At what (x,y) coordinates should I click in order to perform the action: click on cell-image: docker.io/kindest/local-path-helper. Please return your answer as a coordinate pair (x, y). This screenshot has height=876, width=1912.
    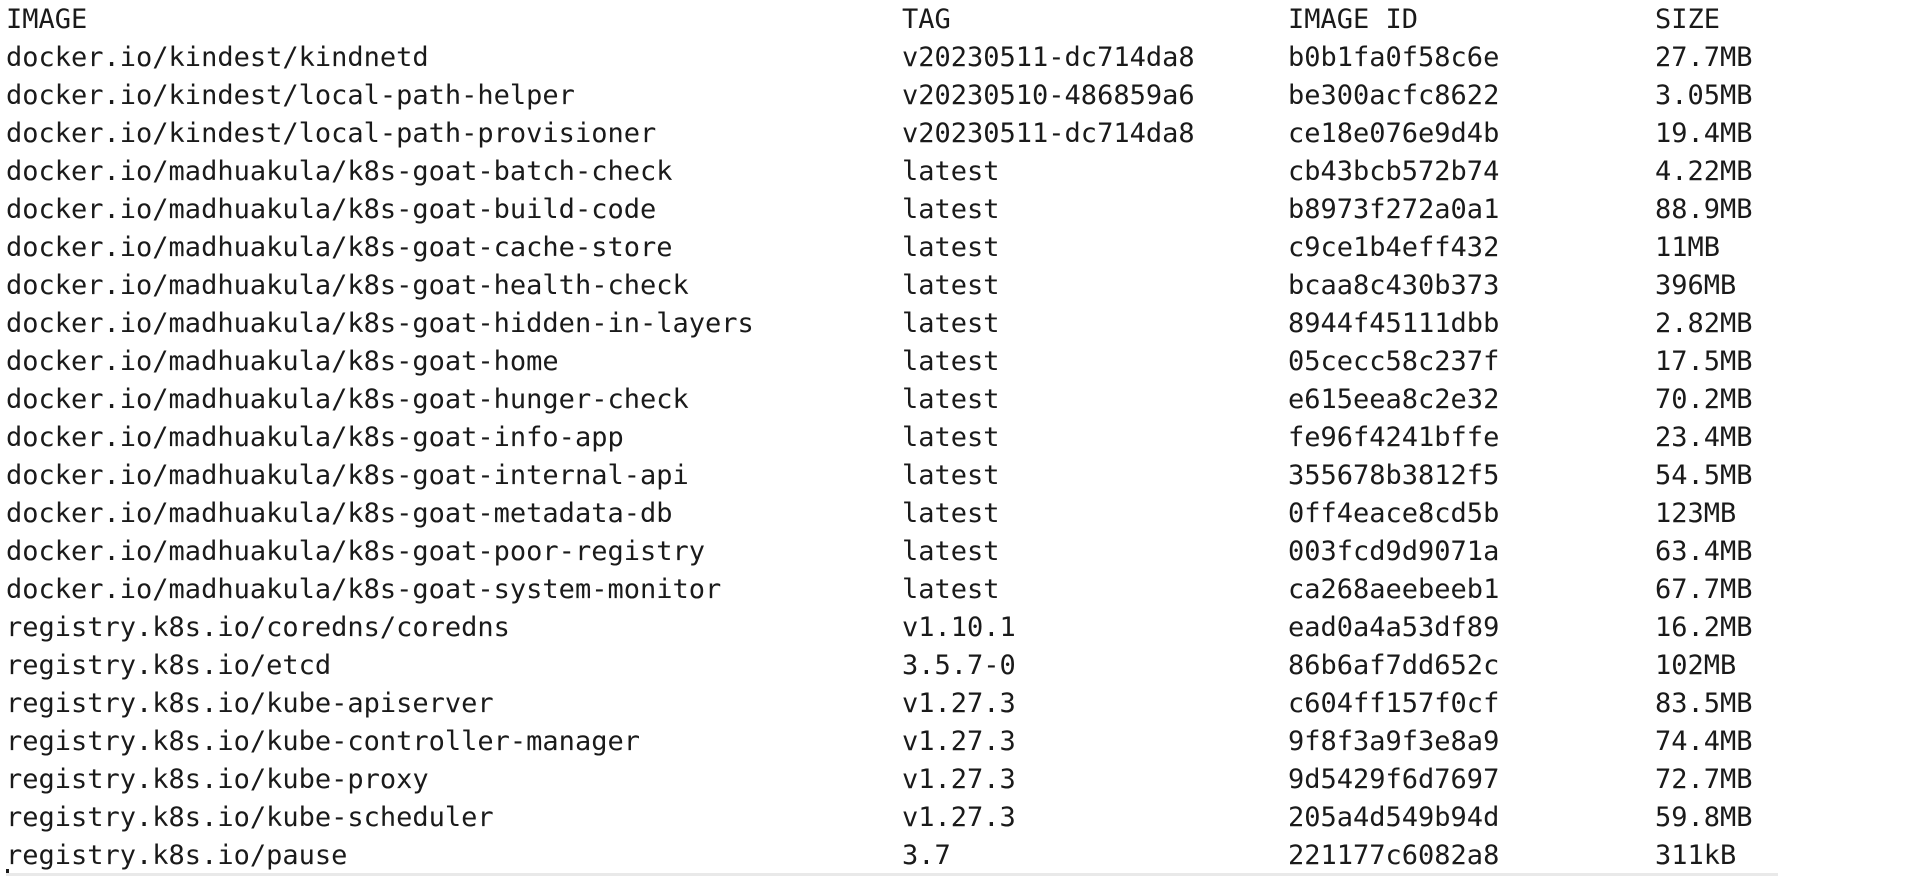
    Looking at the image, I should click on (290, 95).